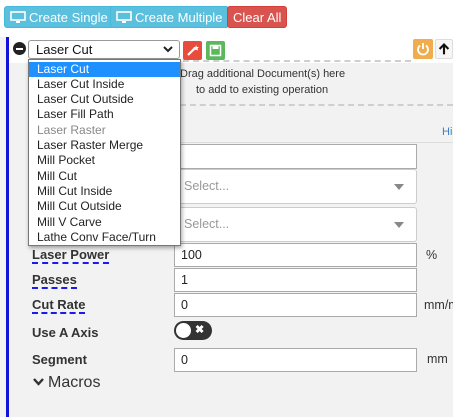 This screenshot has width=453, height=417. What do you see at coordinates (104, 99) in the screenshot?
I see `option-laser-cut-outside: Laser Cut Outside` at bounding box center [104, 99].